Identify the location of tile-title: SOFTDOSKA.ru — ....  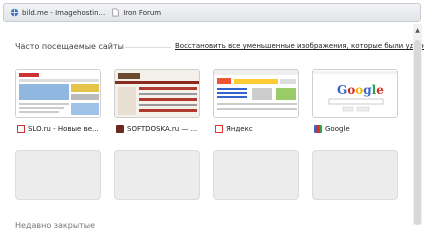
(162, 129).